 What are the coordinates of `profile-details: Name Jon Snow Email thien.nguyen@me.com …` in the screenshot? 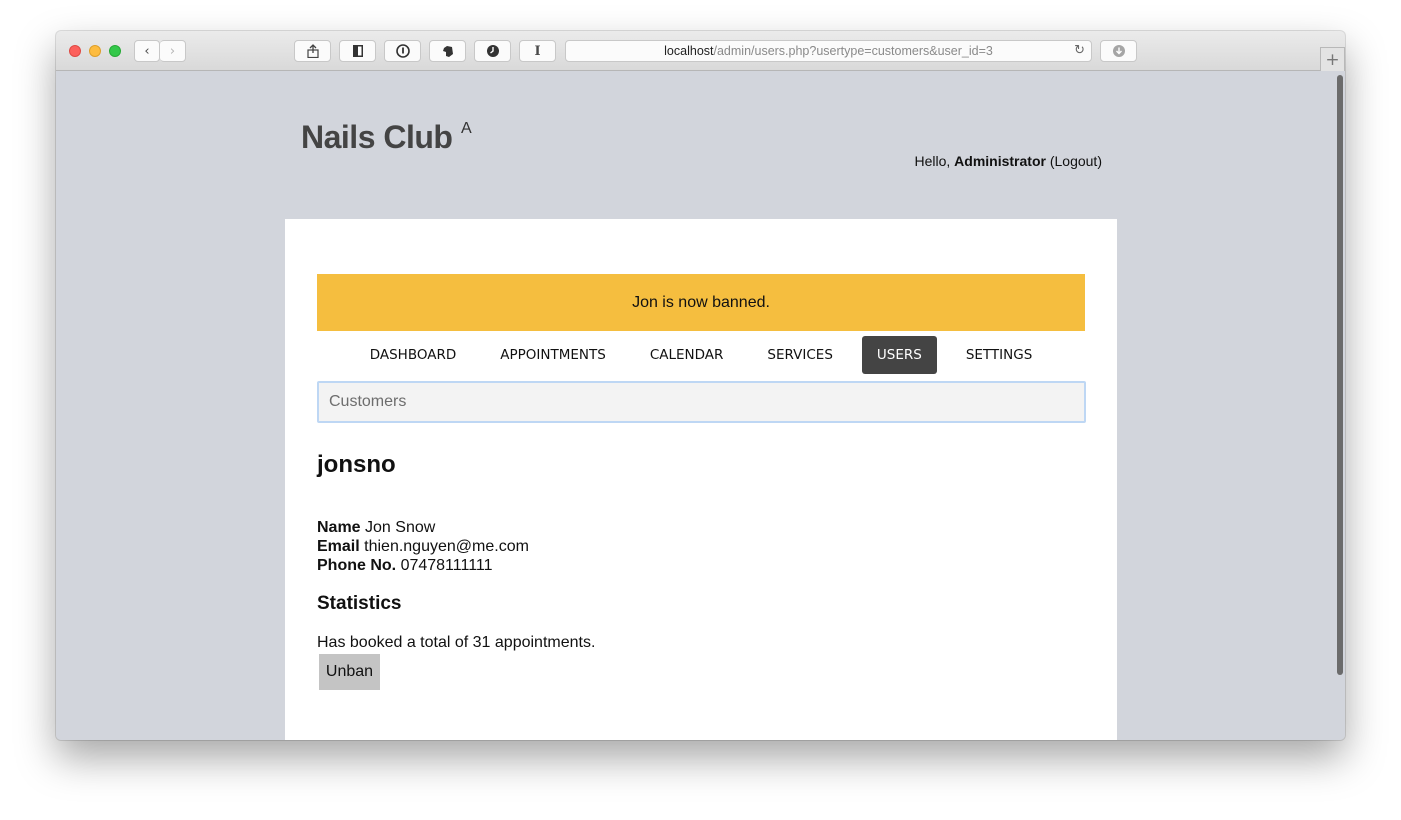 It's located at (423, 546).